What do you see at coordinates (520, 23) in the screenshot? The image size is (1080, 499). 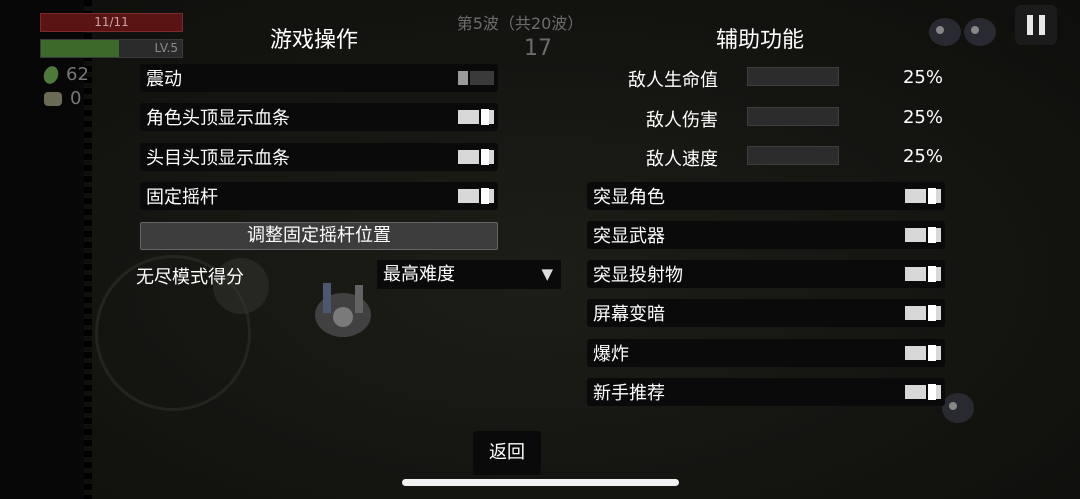 I see `wave-indicator: 第5波（共20波）` at bounding box center [520, 23].